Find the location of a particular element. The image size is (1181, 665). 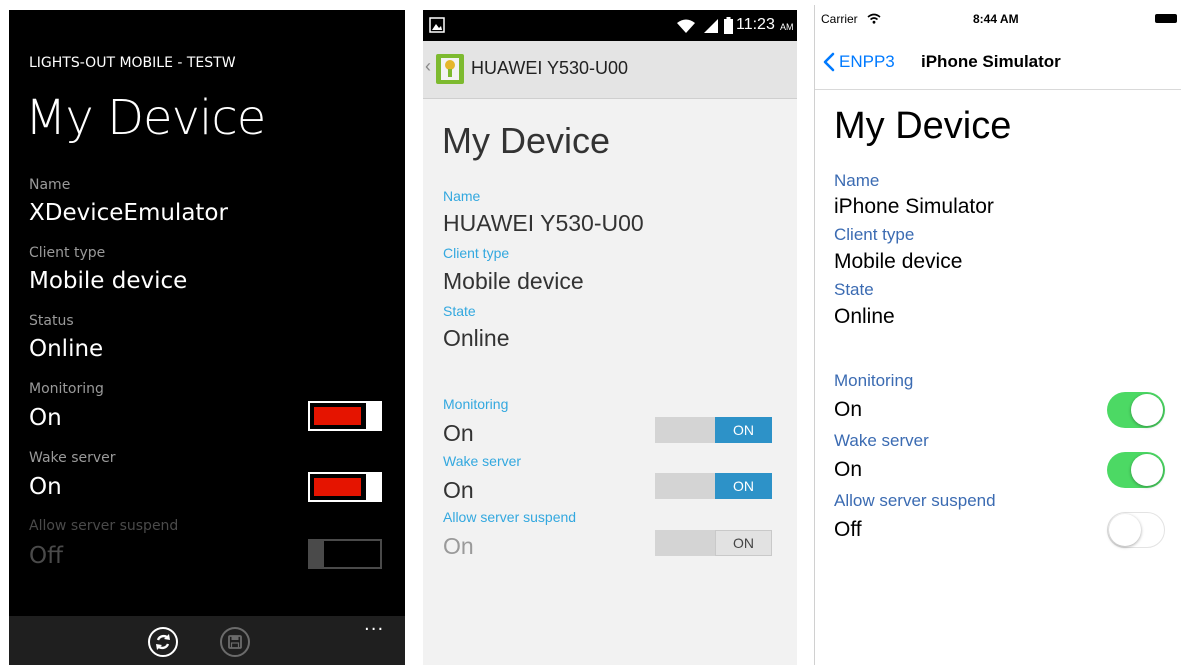

status-value: Online is located at coordinates (66, 349).